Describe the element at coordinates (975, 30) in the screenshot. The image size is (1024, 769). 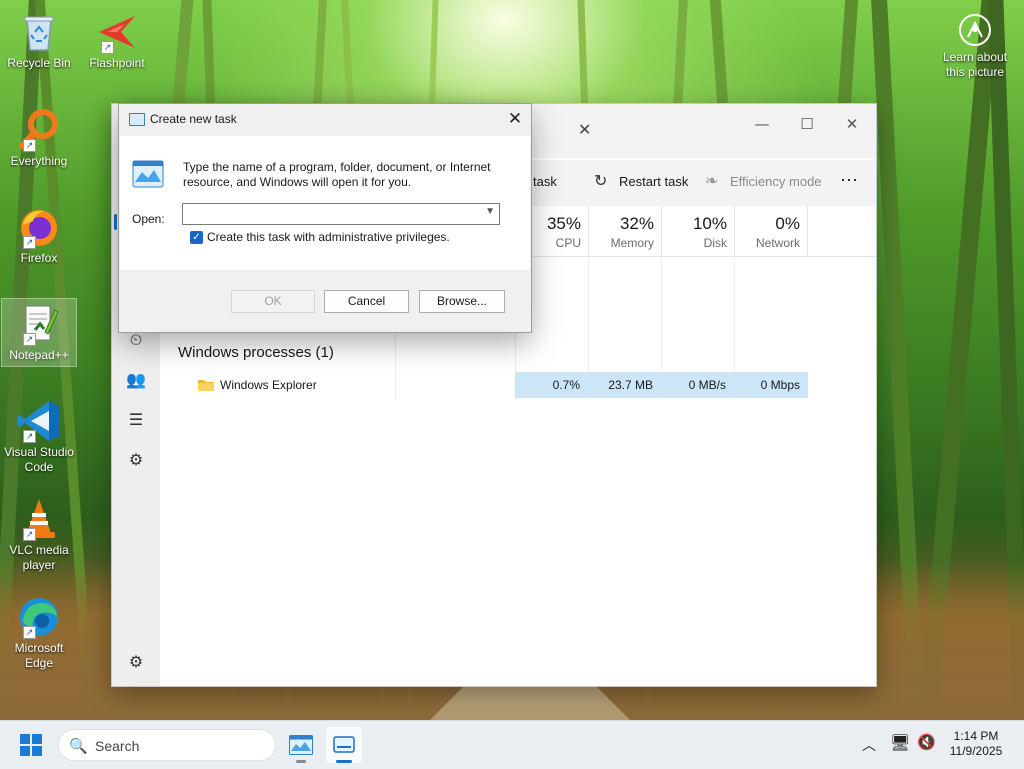
I see `camera-icon` at that location.